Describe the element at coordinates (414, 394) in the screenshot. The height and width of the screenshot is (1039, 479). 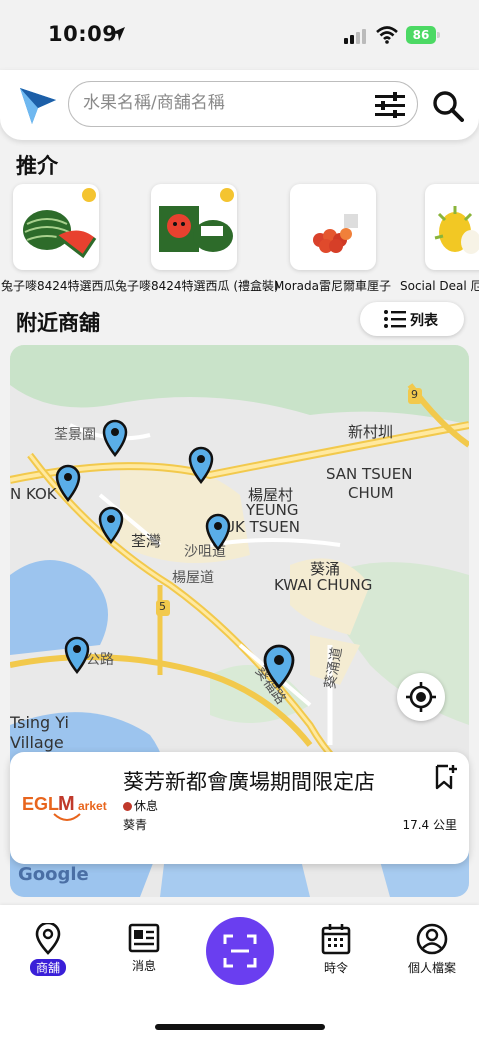
I see `route-shield-label: 9` at that location.